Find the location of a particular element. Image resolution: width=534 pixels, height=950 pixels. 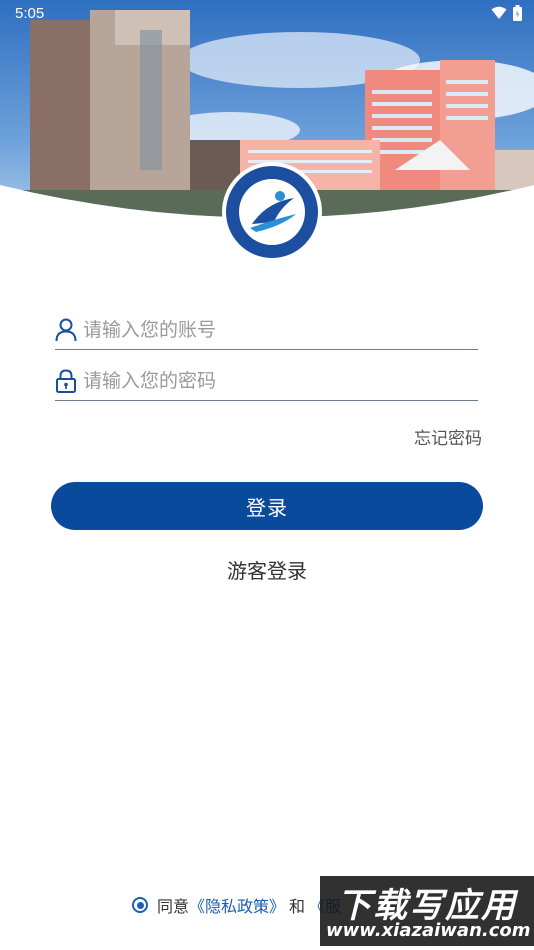

school-logo is located at coordinates (272, 212).